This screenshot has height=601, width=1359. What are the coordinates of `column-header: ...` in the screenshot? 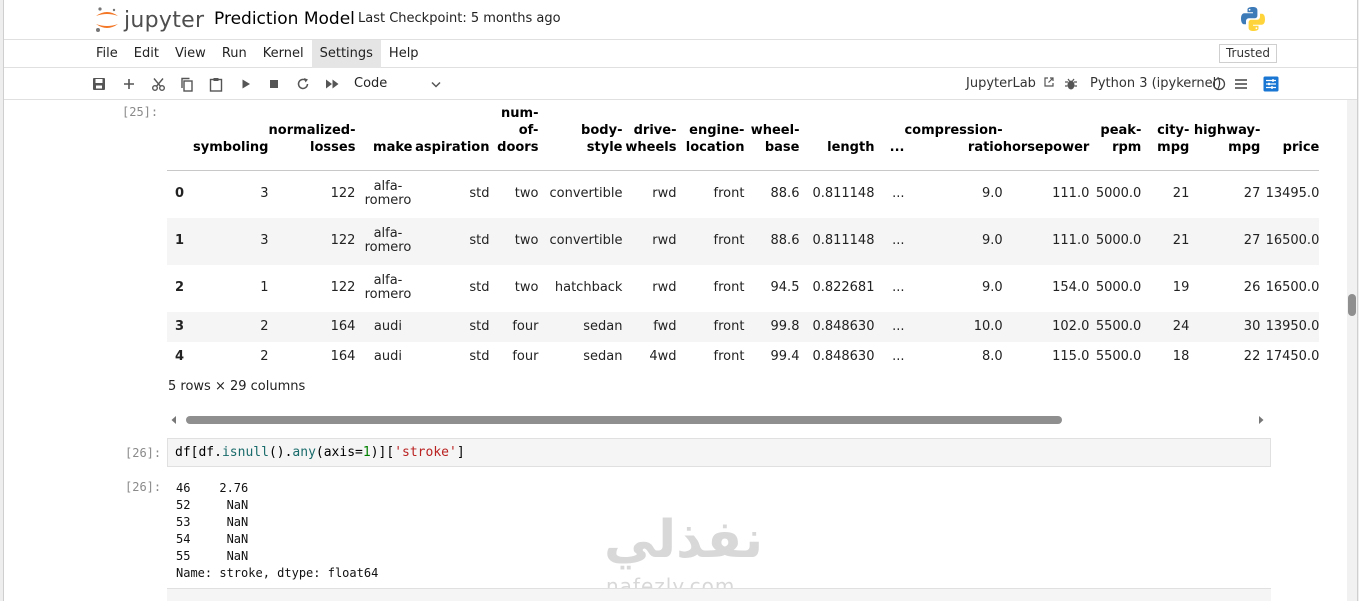 It's located at (889, 138).